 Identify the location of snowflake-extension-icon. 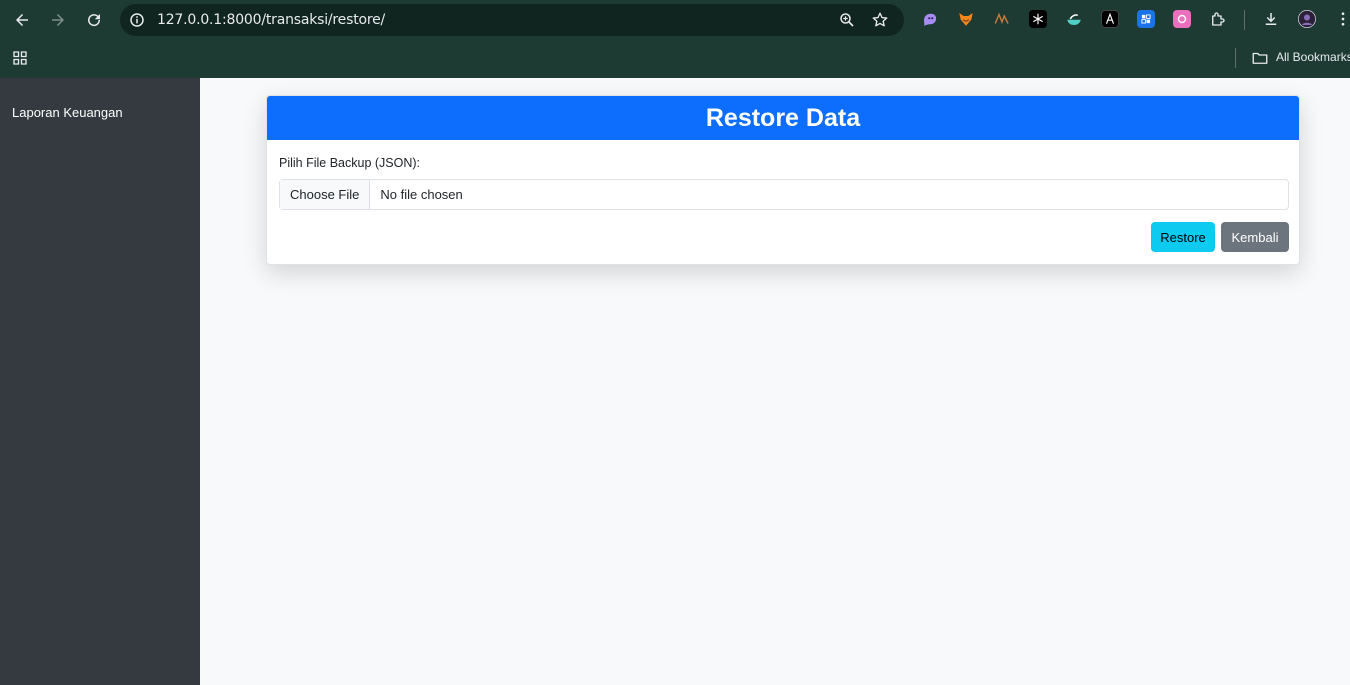
(1038, 19).